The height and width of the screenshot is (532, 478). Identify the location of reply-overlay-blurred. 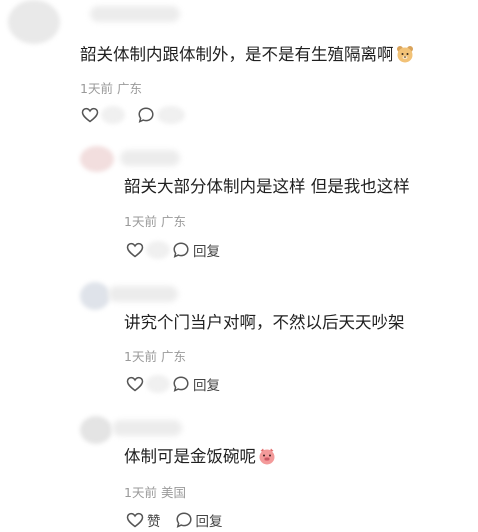
(171, 115).